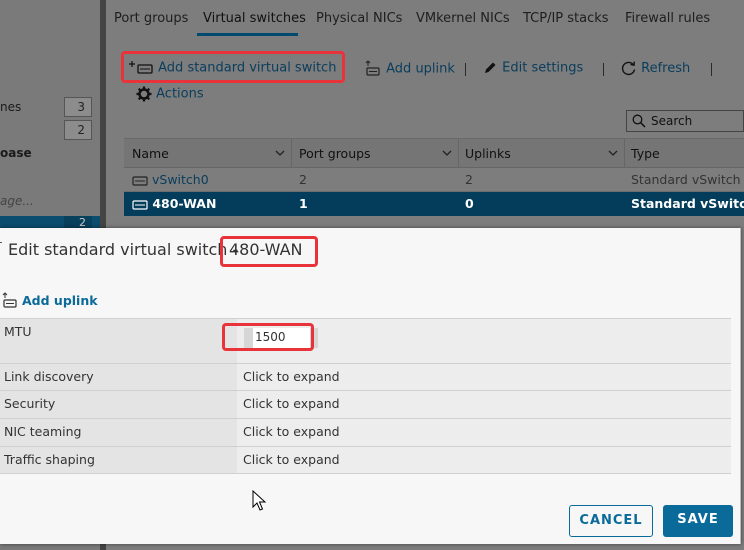 The height and width of the screenshot is (550, 744). What do you see at coordinates (359, 18) in the screenshot?
I see `tab-physical-nics: Physical NICs` at bounding box center [359, 18].